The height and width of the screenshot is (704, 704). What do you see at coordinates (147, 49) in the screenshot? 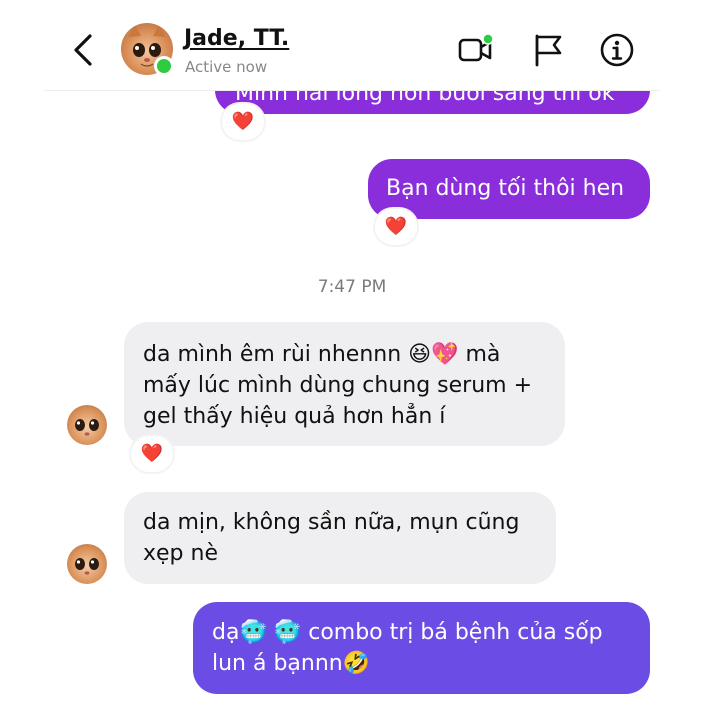
I see `contact-avatar` at bounding box center [147, 49].